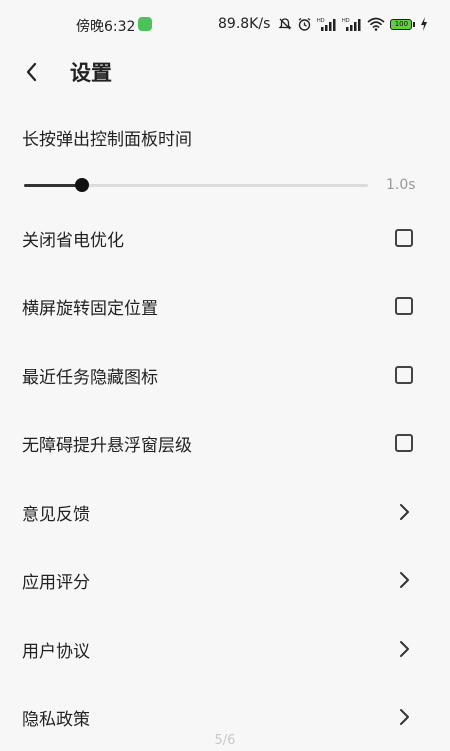 This screenshot has width=450, height=751. What do you see at coordinates (424, 24) in the screenshot?
I see `charging-icon` at bounding box center [424, 24].